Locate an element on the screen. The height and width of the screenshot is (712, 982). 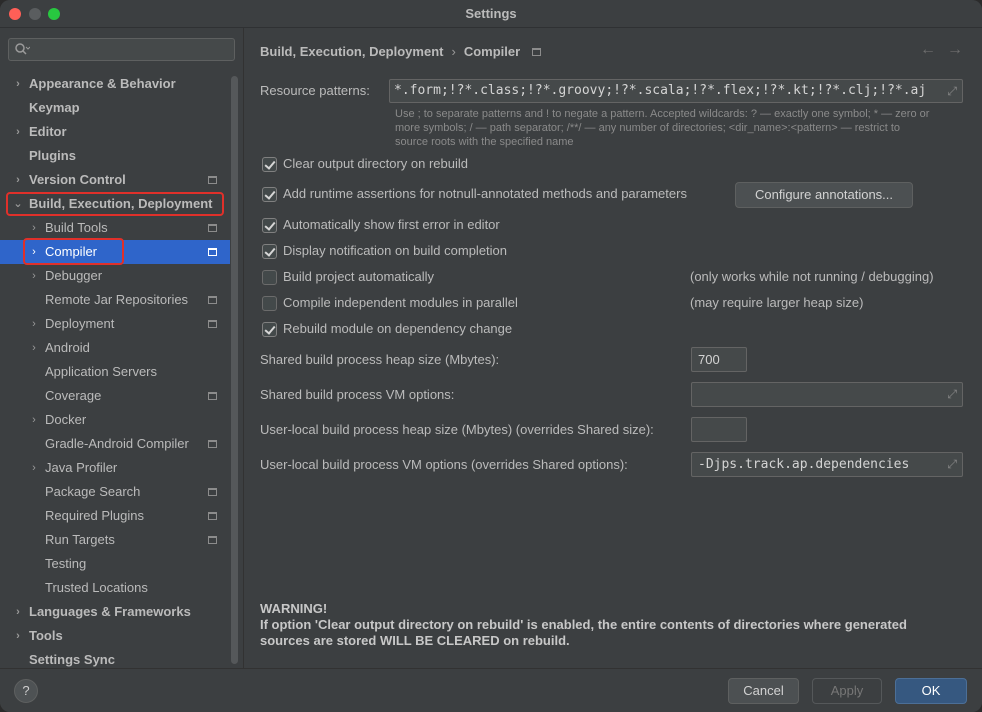
rebuild-dependency-label: Rebuild module on dependency change is located at coordinates (398, 328).